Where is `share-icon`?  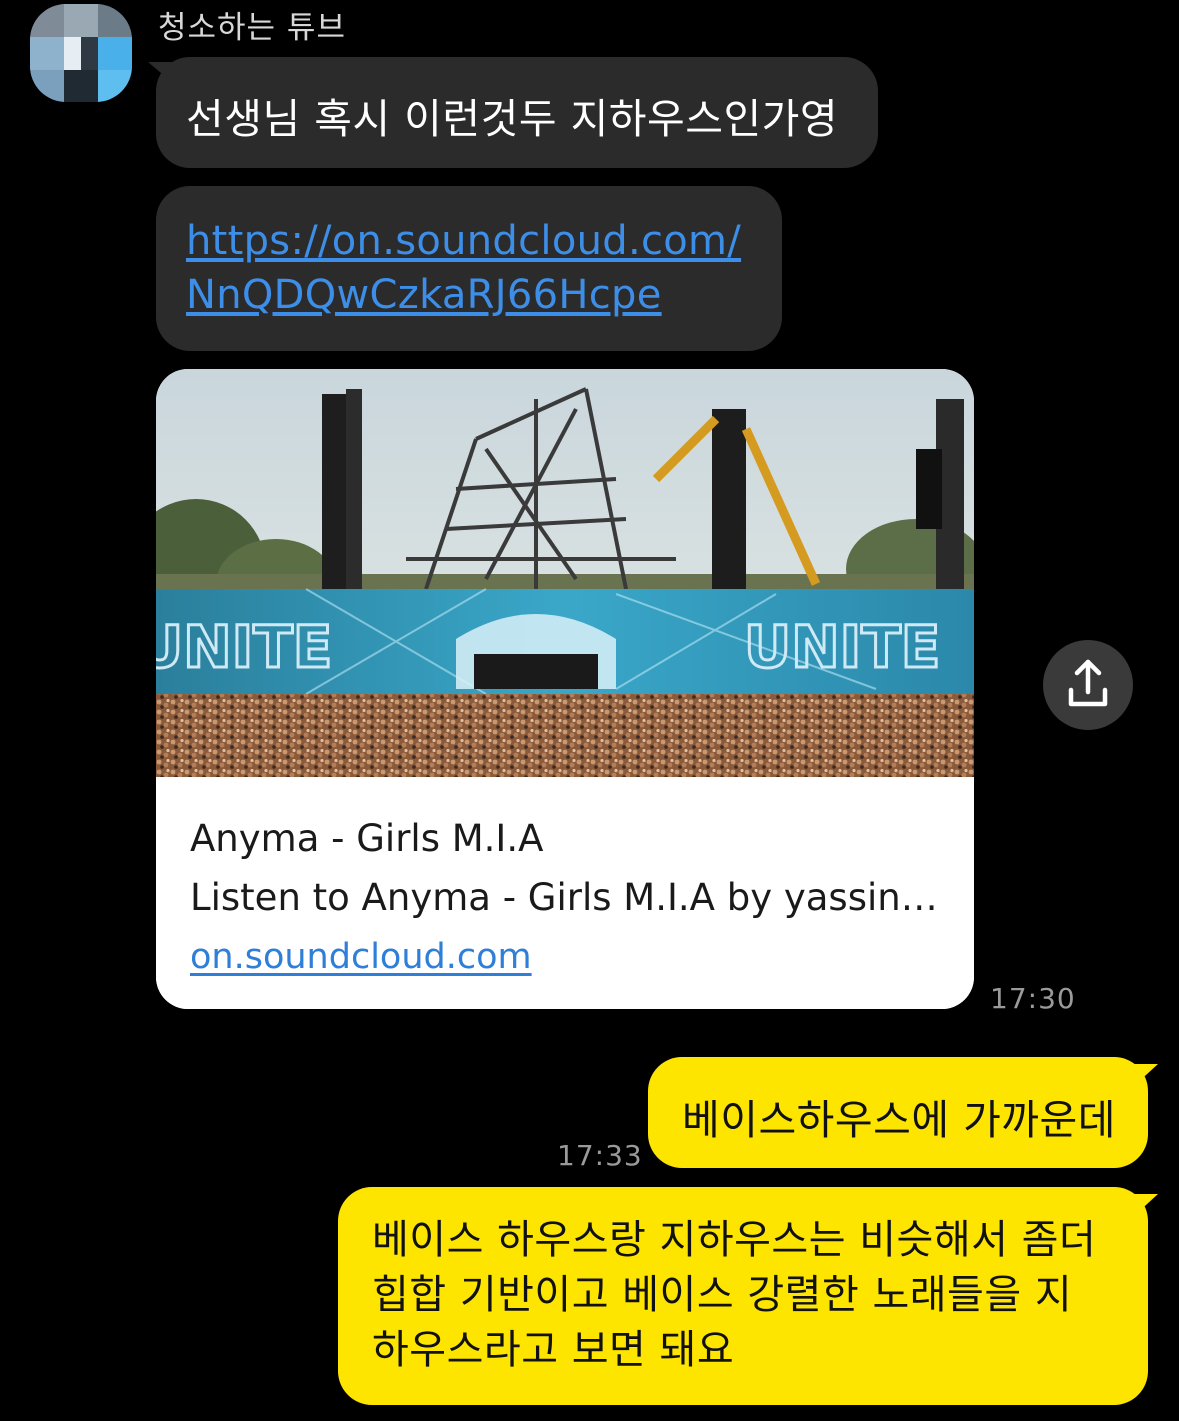
share-icon is located at coordinates (1088, 683).